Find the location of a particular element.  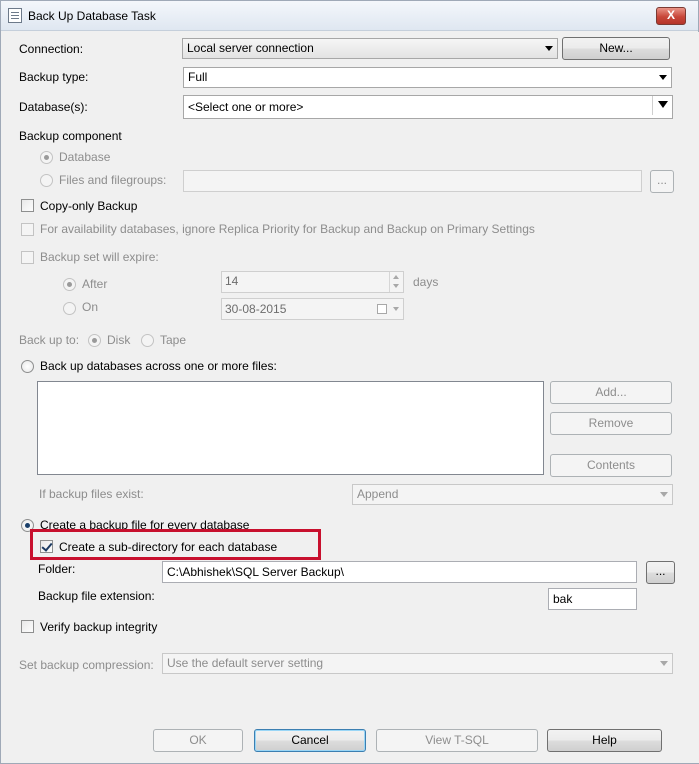

files-component-label: Files and filegroups: is located at coordinates (113, 180).